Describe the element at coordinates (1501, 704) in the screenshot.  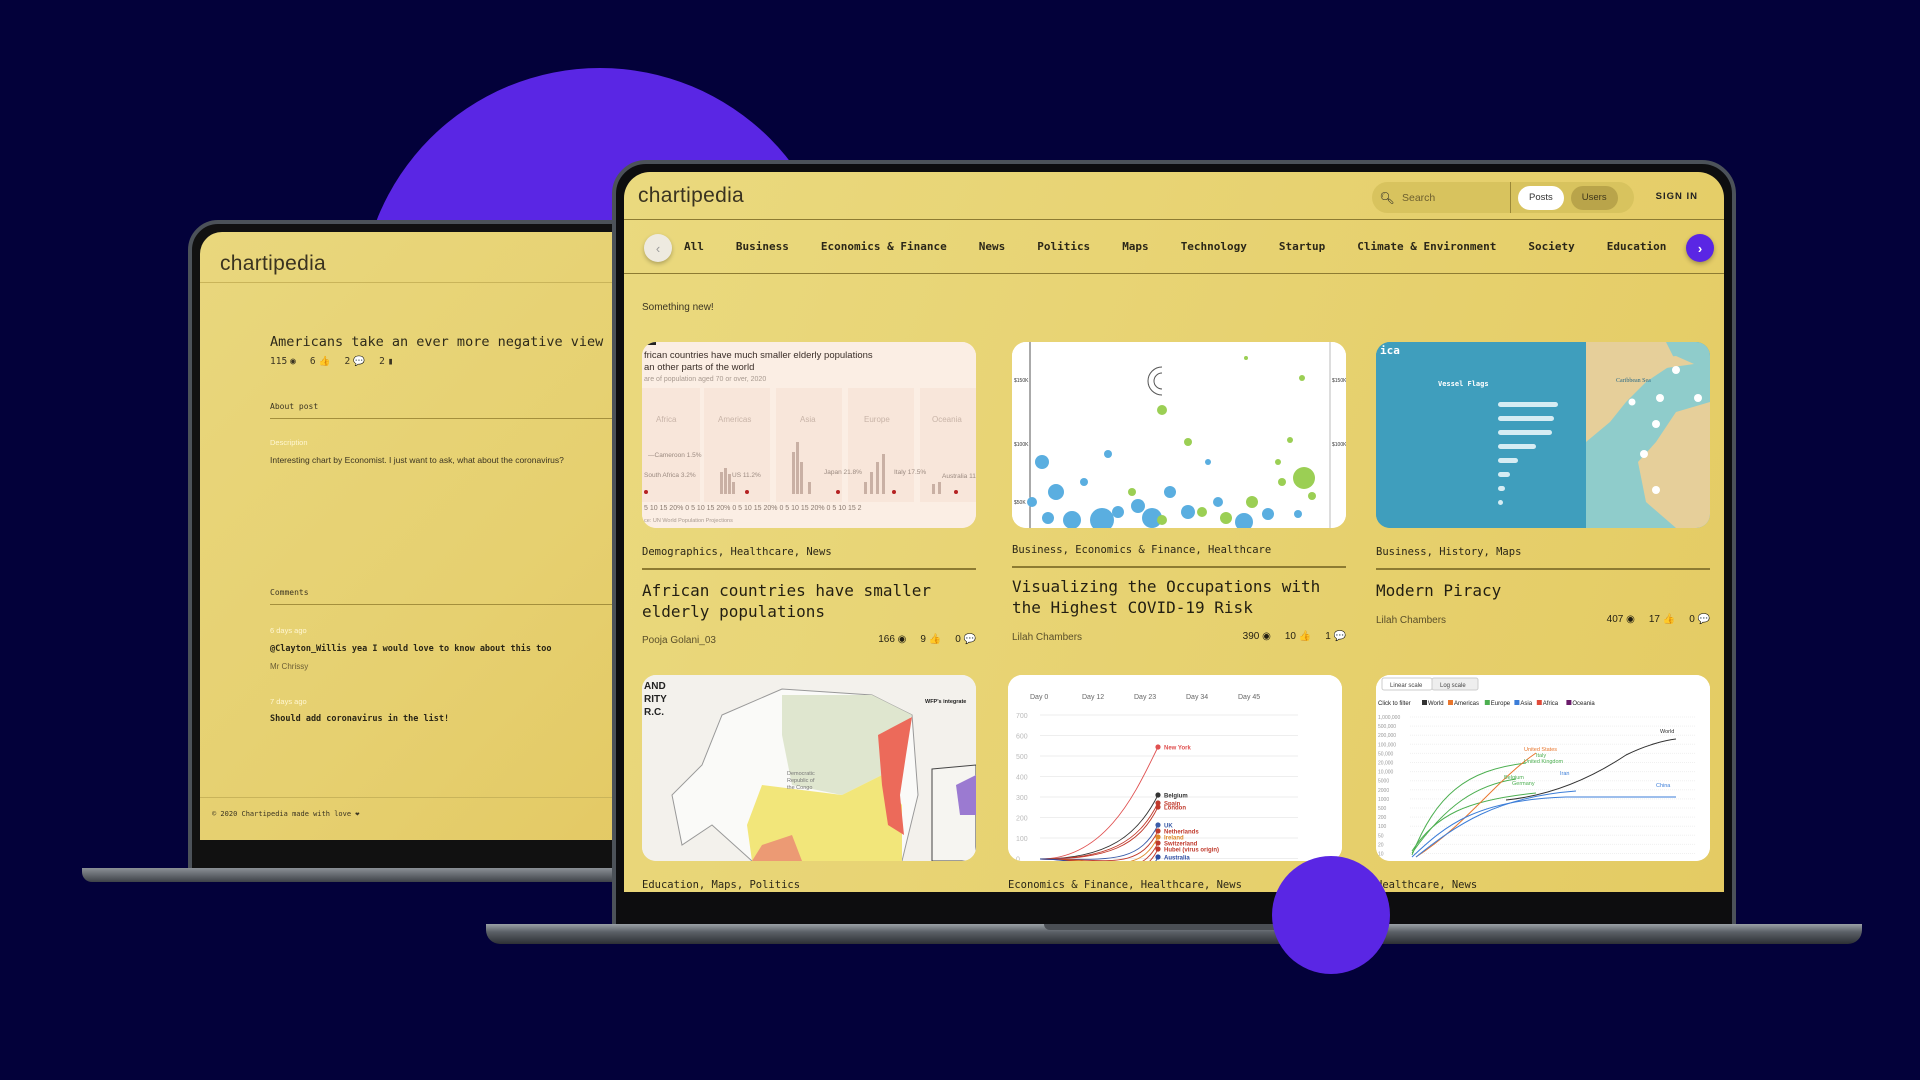
I see `legend-label: Europe` at that location.